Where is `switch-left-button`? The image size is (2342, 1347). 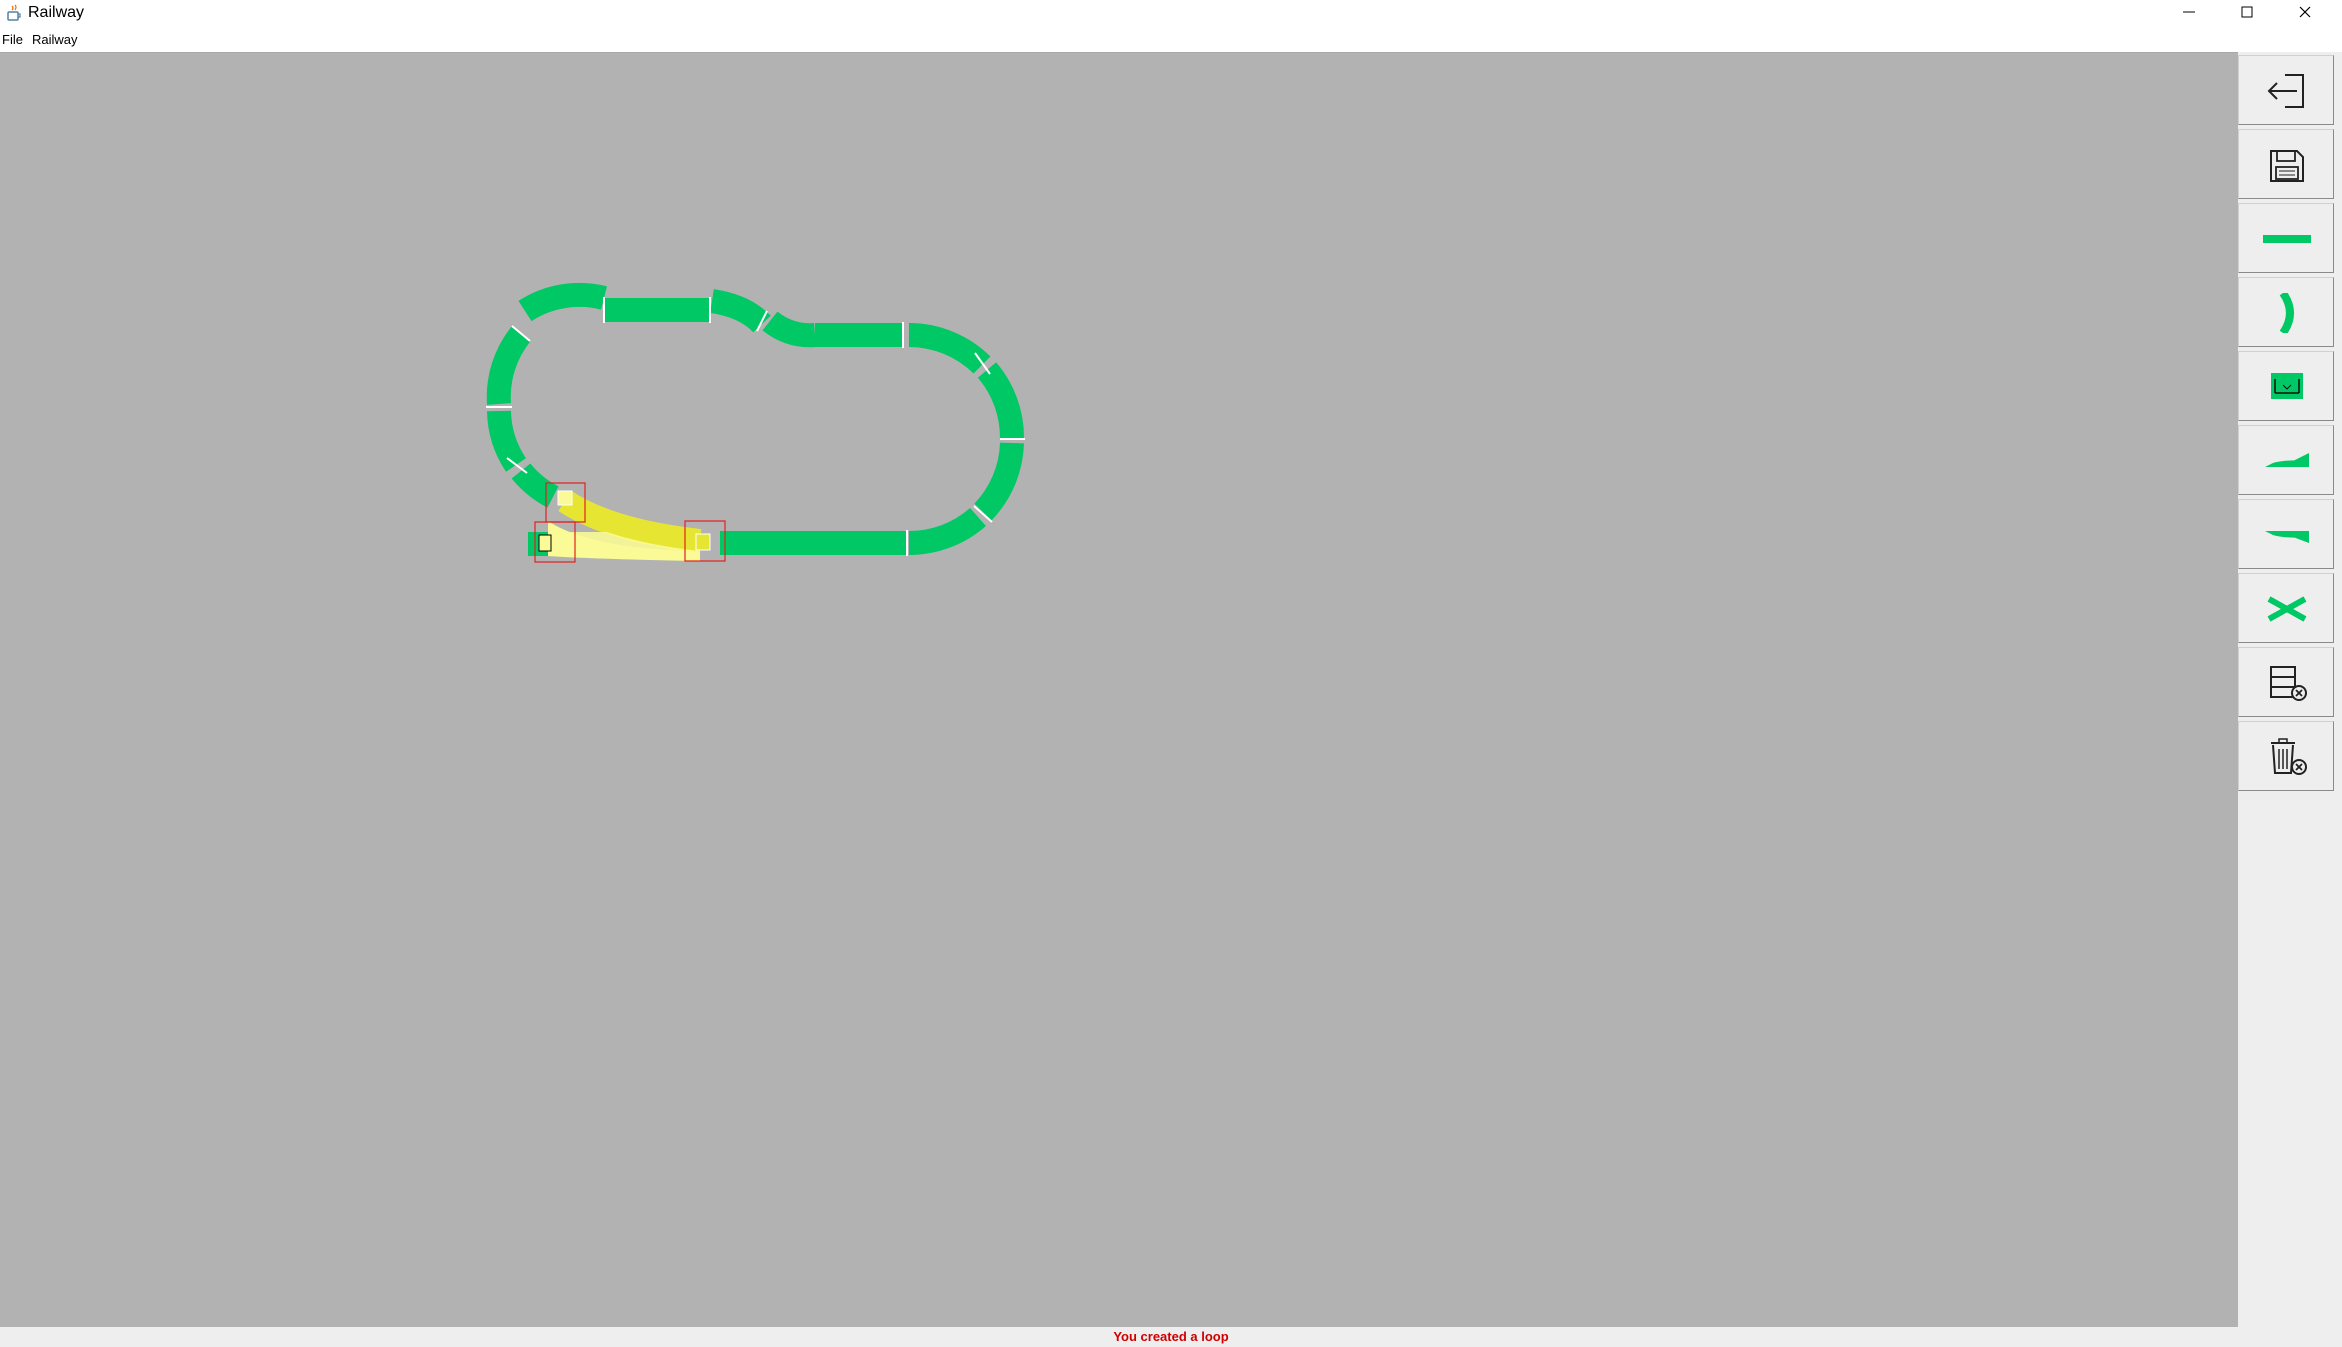
switch-left-button is located at coordinates (2286, 460).